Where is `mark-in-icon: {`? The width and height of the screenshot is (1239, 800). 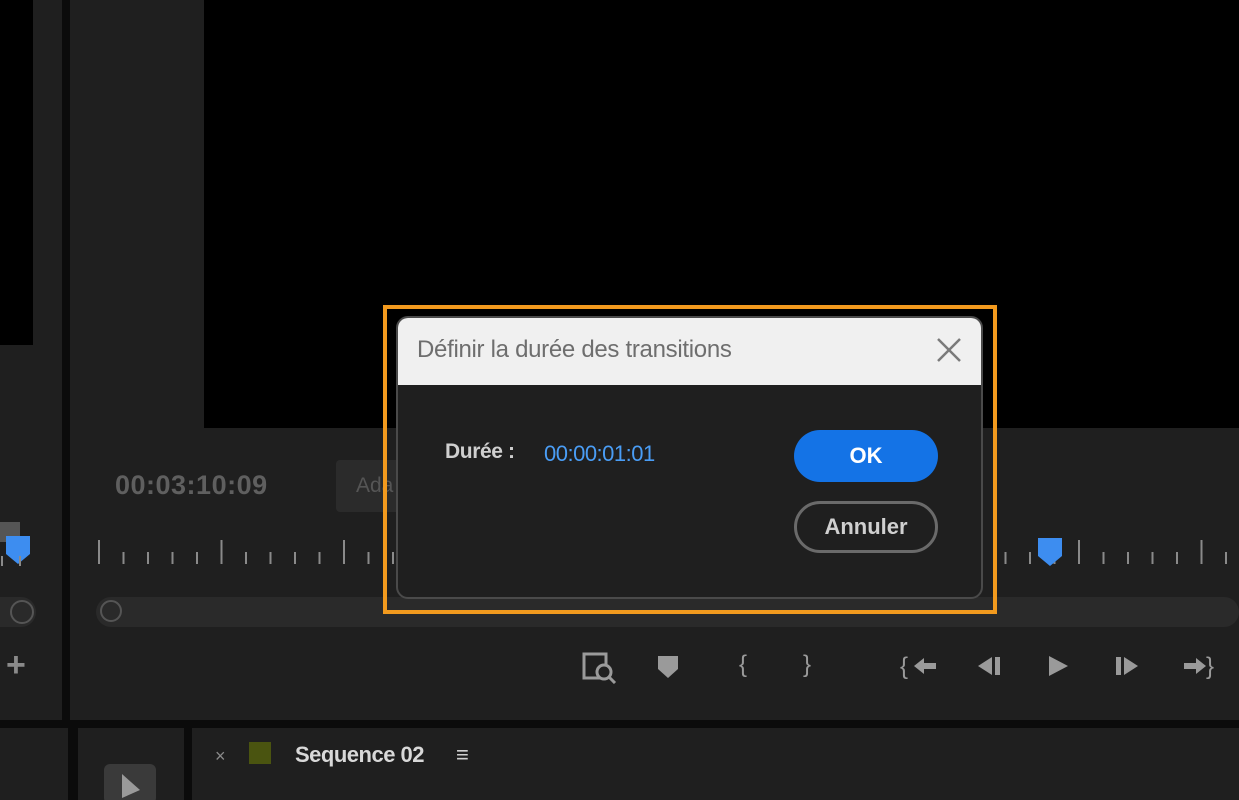 mark-in-icon: { is located at coordinates (743, 665).